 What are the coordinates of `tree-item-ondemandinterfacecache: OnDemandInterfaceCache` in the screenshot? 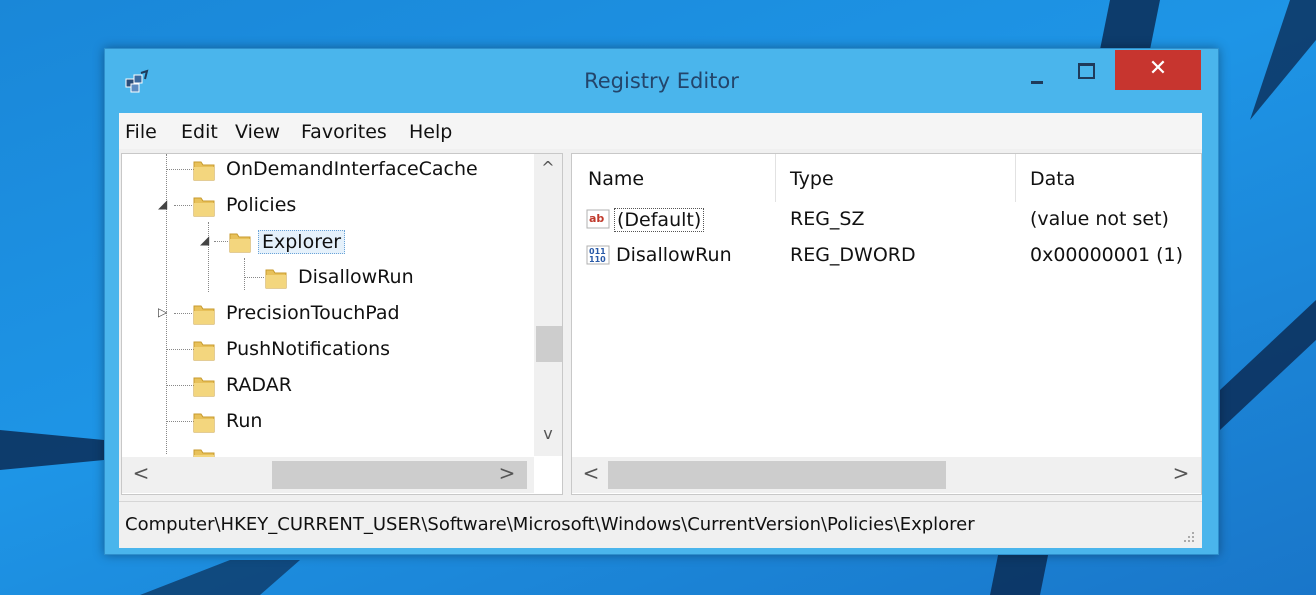 It's located at (327, 171).